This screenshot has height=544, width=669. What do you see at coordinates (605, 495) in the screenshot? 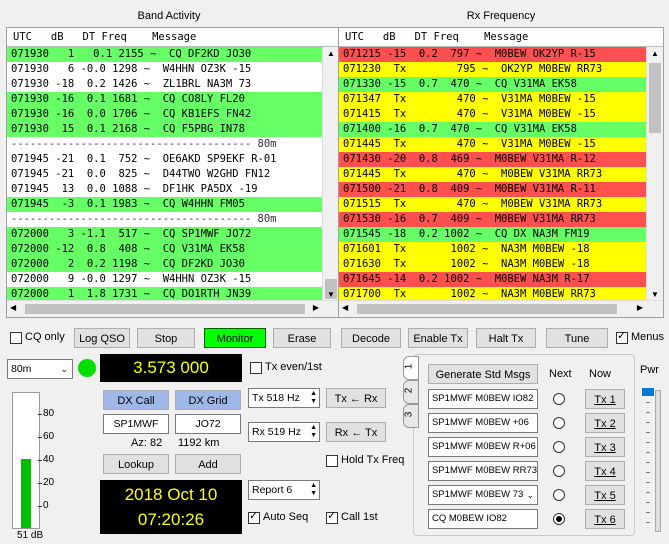
I see `tx-5-button: Tx 5` at bounding box center [605, 495].